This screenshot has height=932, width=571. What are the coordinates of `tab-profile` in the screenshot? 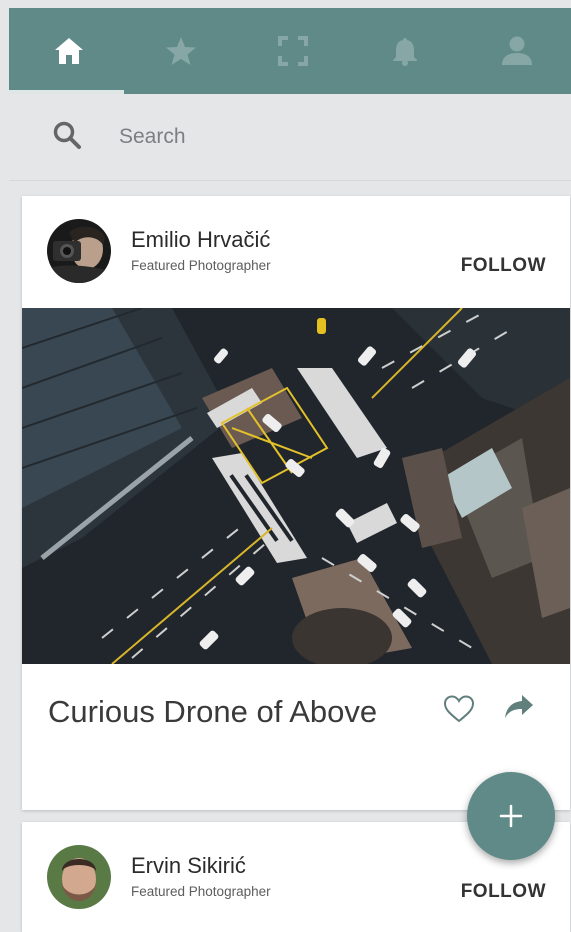 It's located at (516, 51).